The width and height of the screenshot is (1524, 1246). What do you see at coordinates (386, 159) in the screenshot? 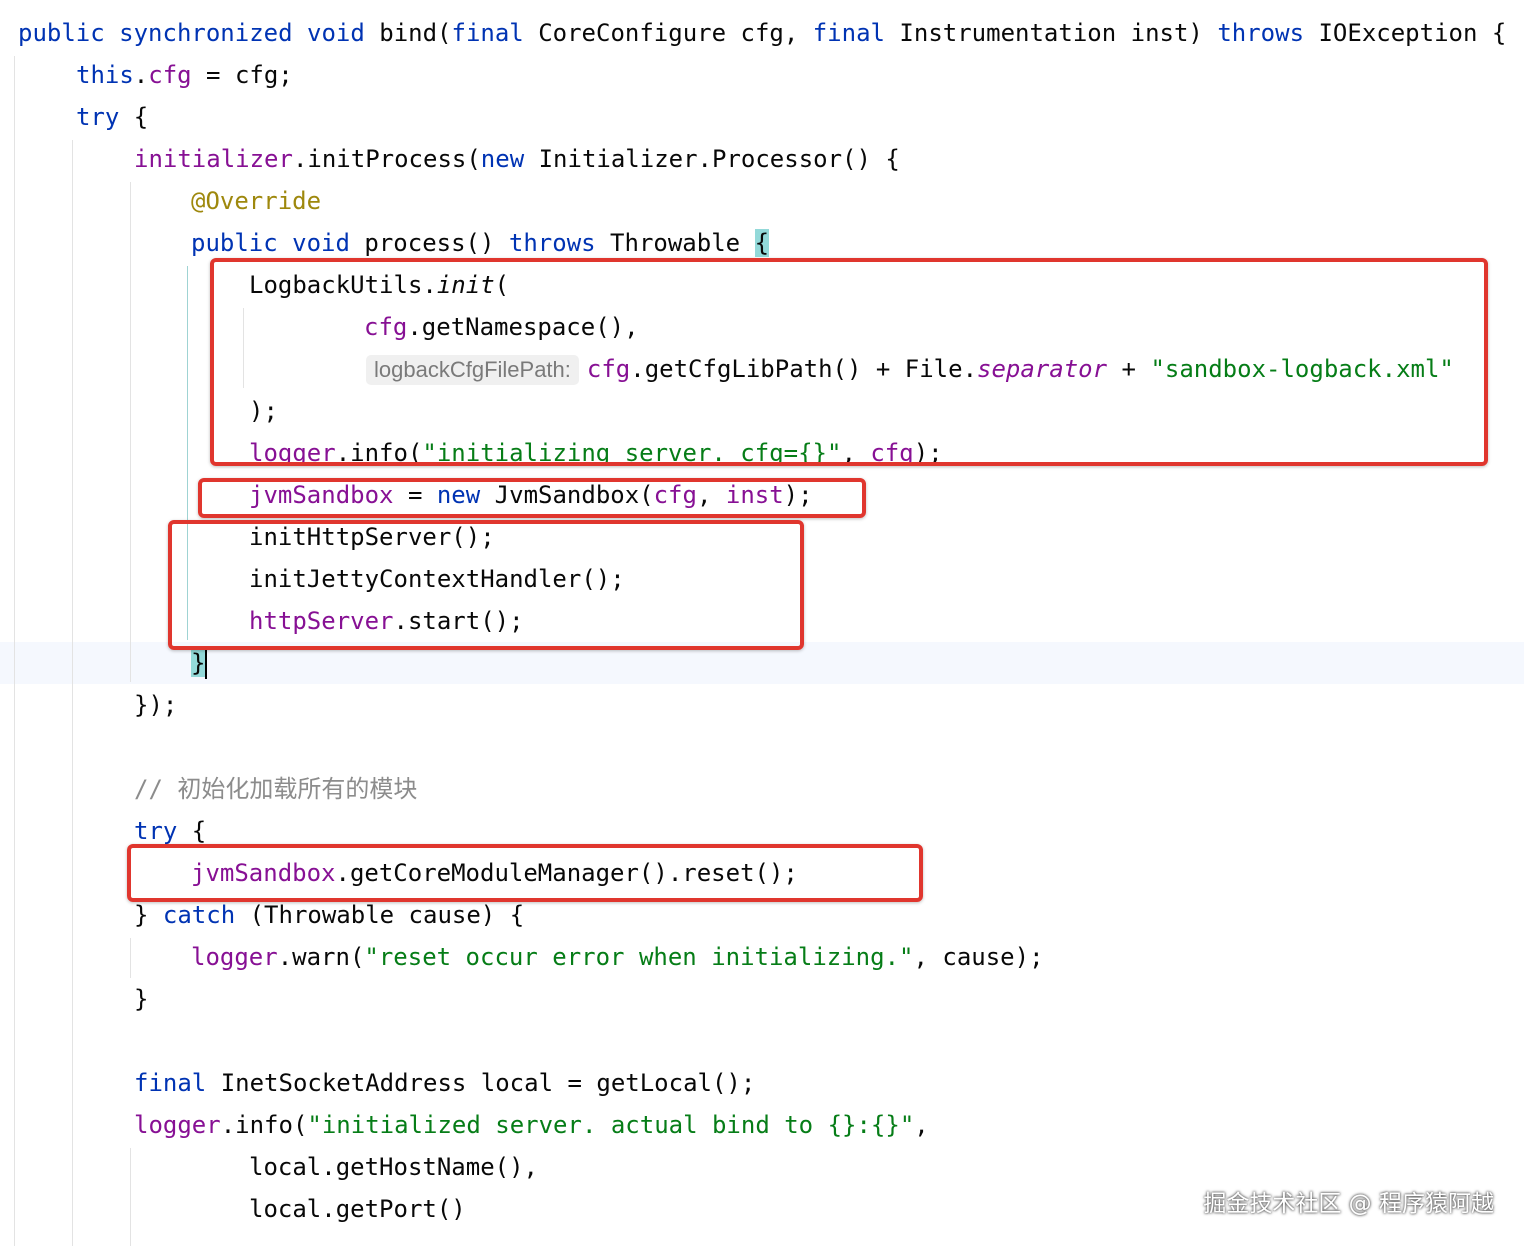
I see `code-text: .initProcess(` at bounding box center [386, 159].